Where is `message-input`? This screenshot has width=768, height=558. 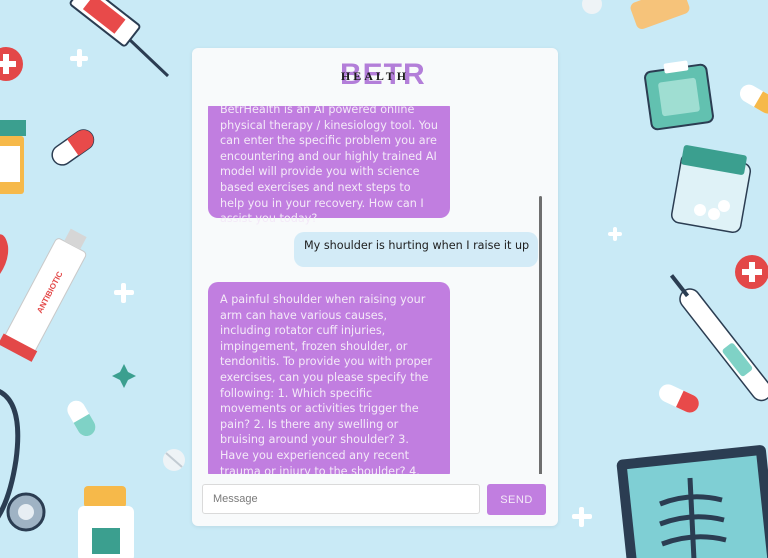 message-input is located at coordinates (341, 499).